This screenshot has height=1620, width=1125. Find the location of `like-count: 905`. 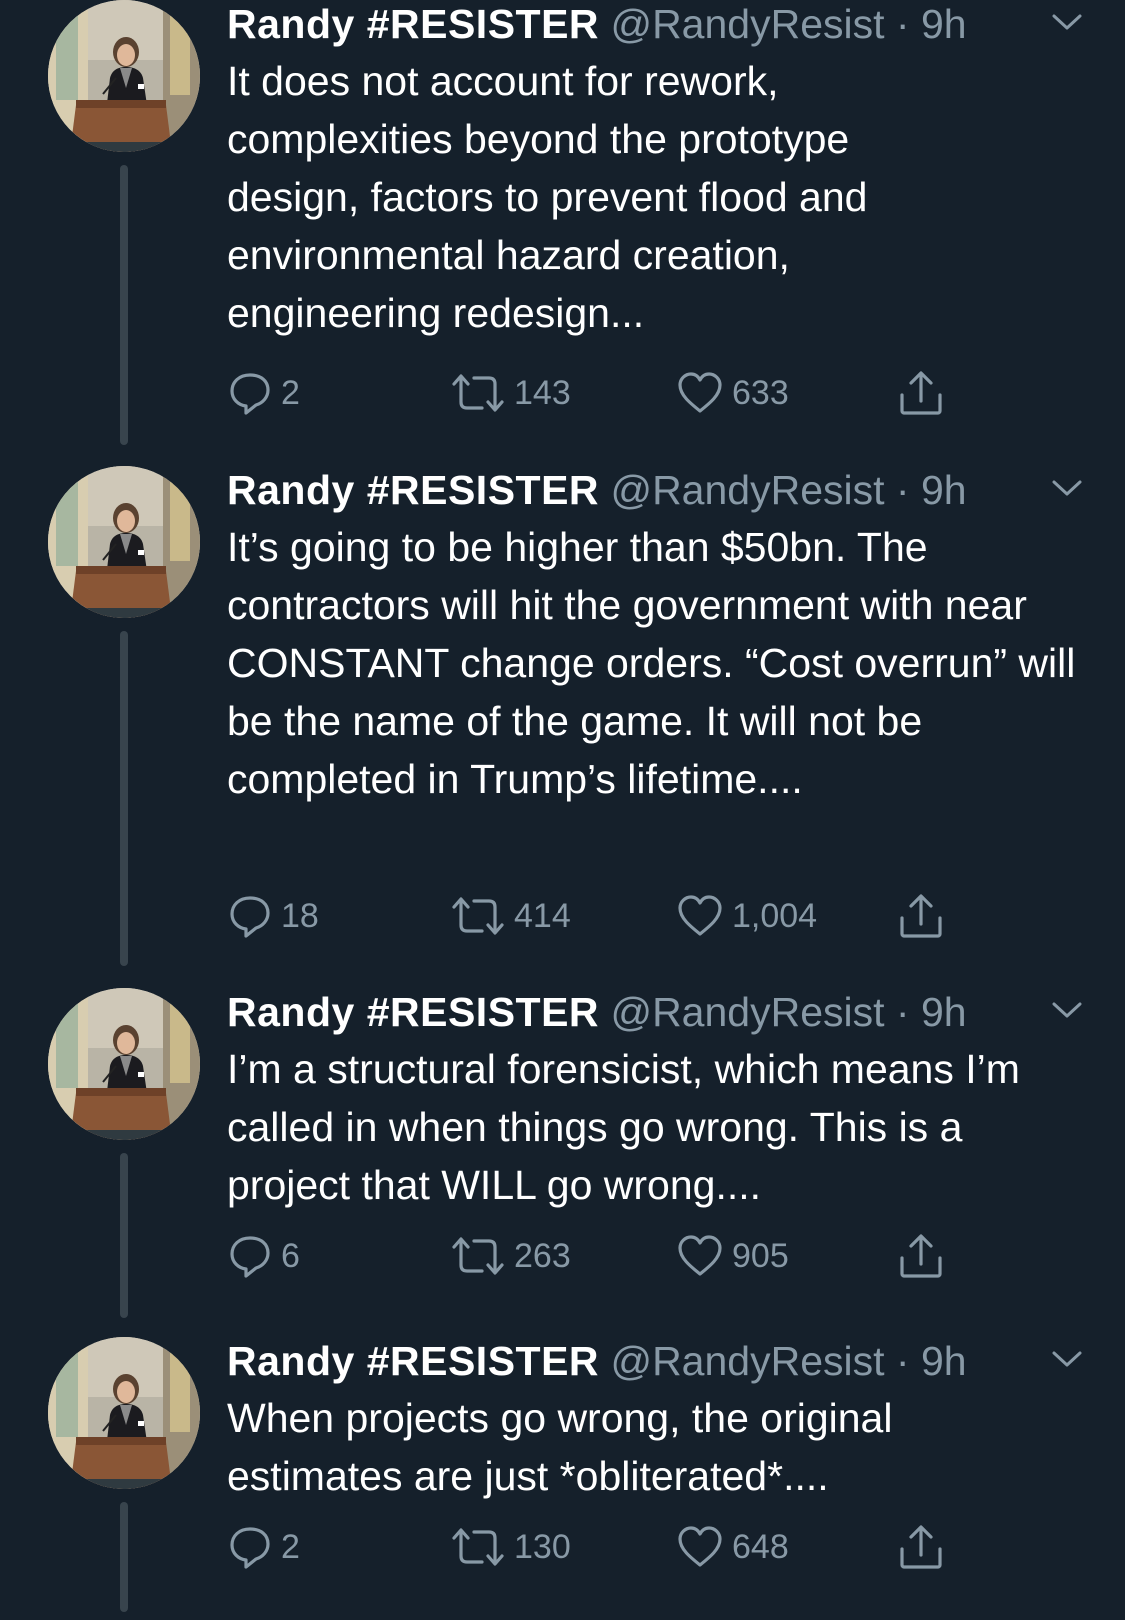

like-count: 905 is located at coordinates (760, 1255).